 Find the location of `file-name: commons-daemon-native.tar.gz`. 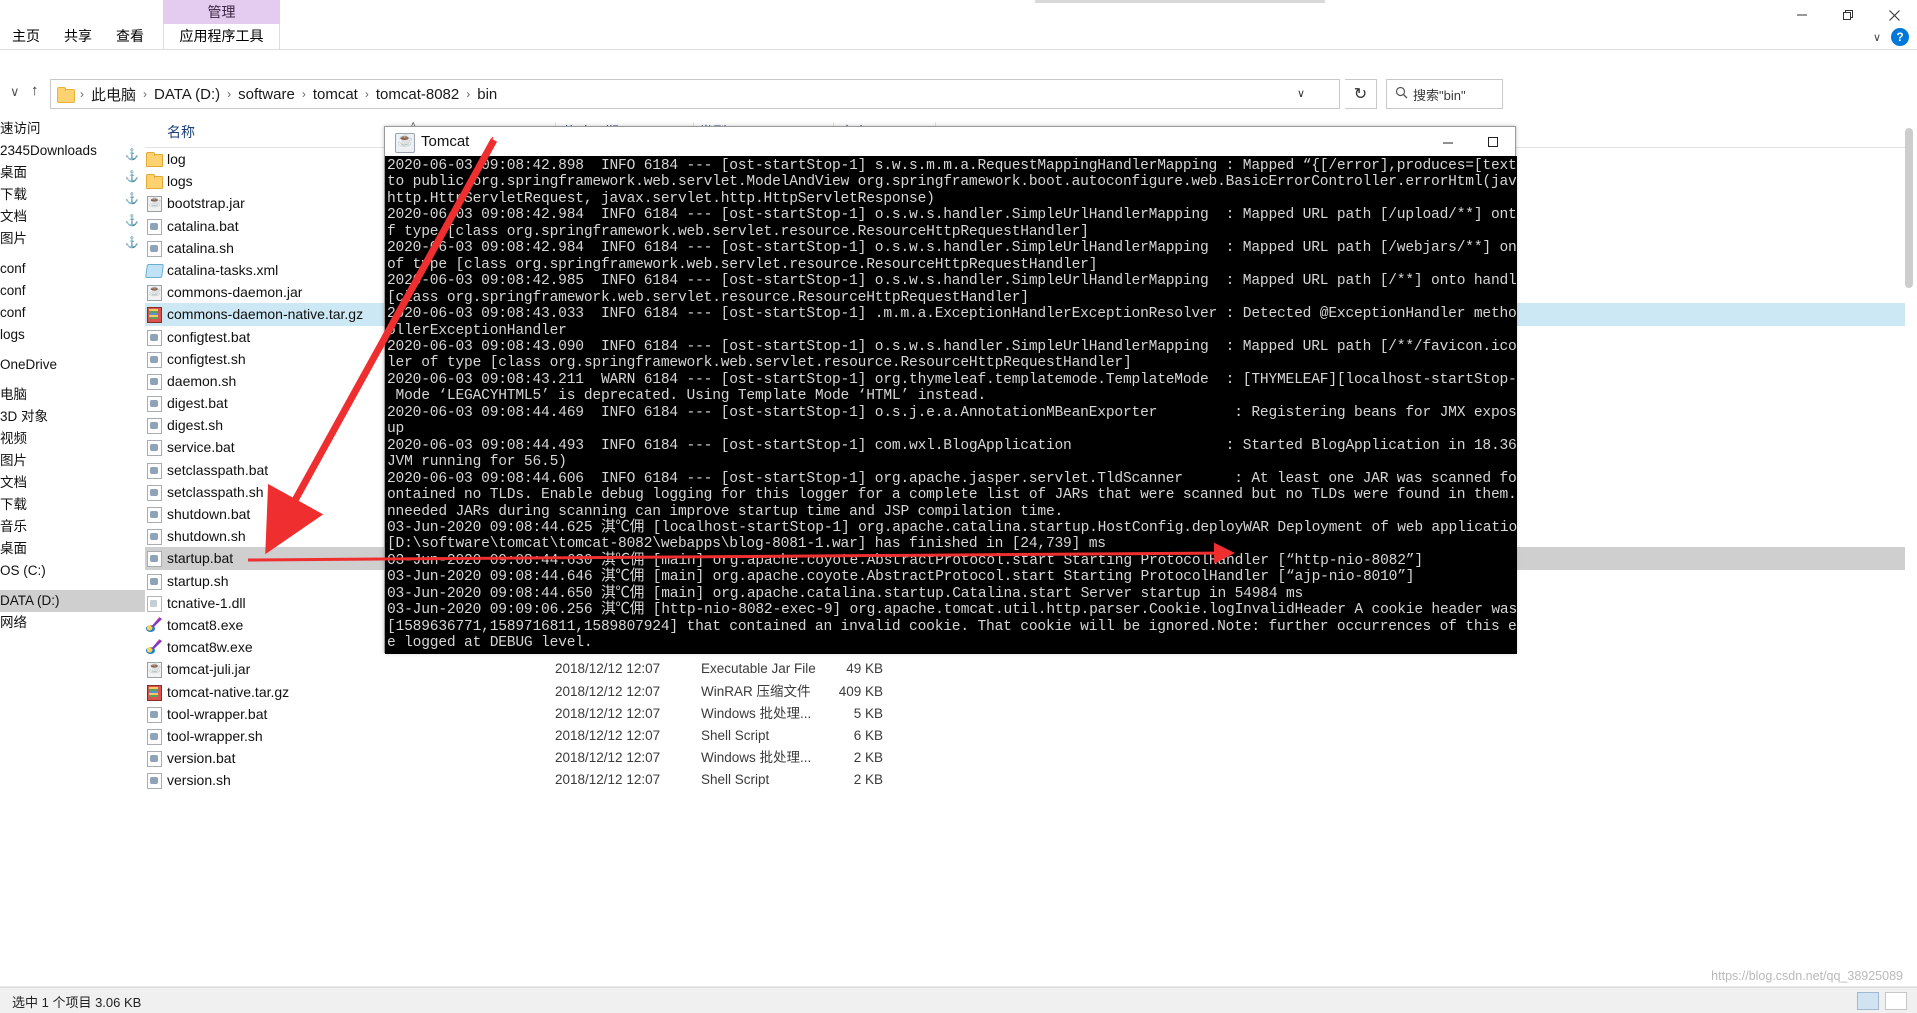

file-name: commons-daemon-native.tar.gz is located at coordinates (265, 314).